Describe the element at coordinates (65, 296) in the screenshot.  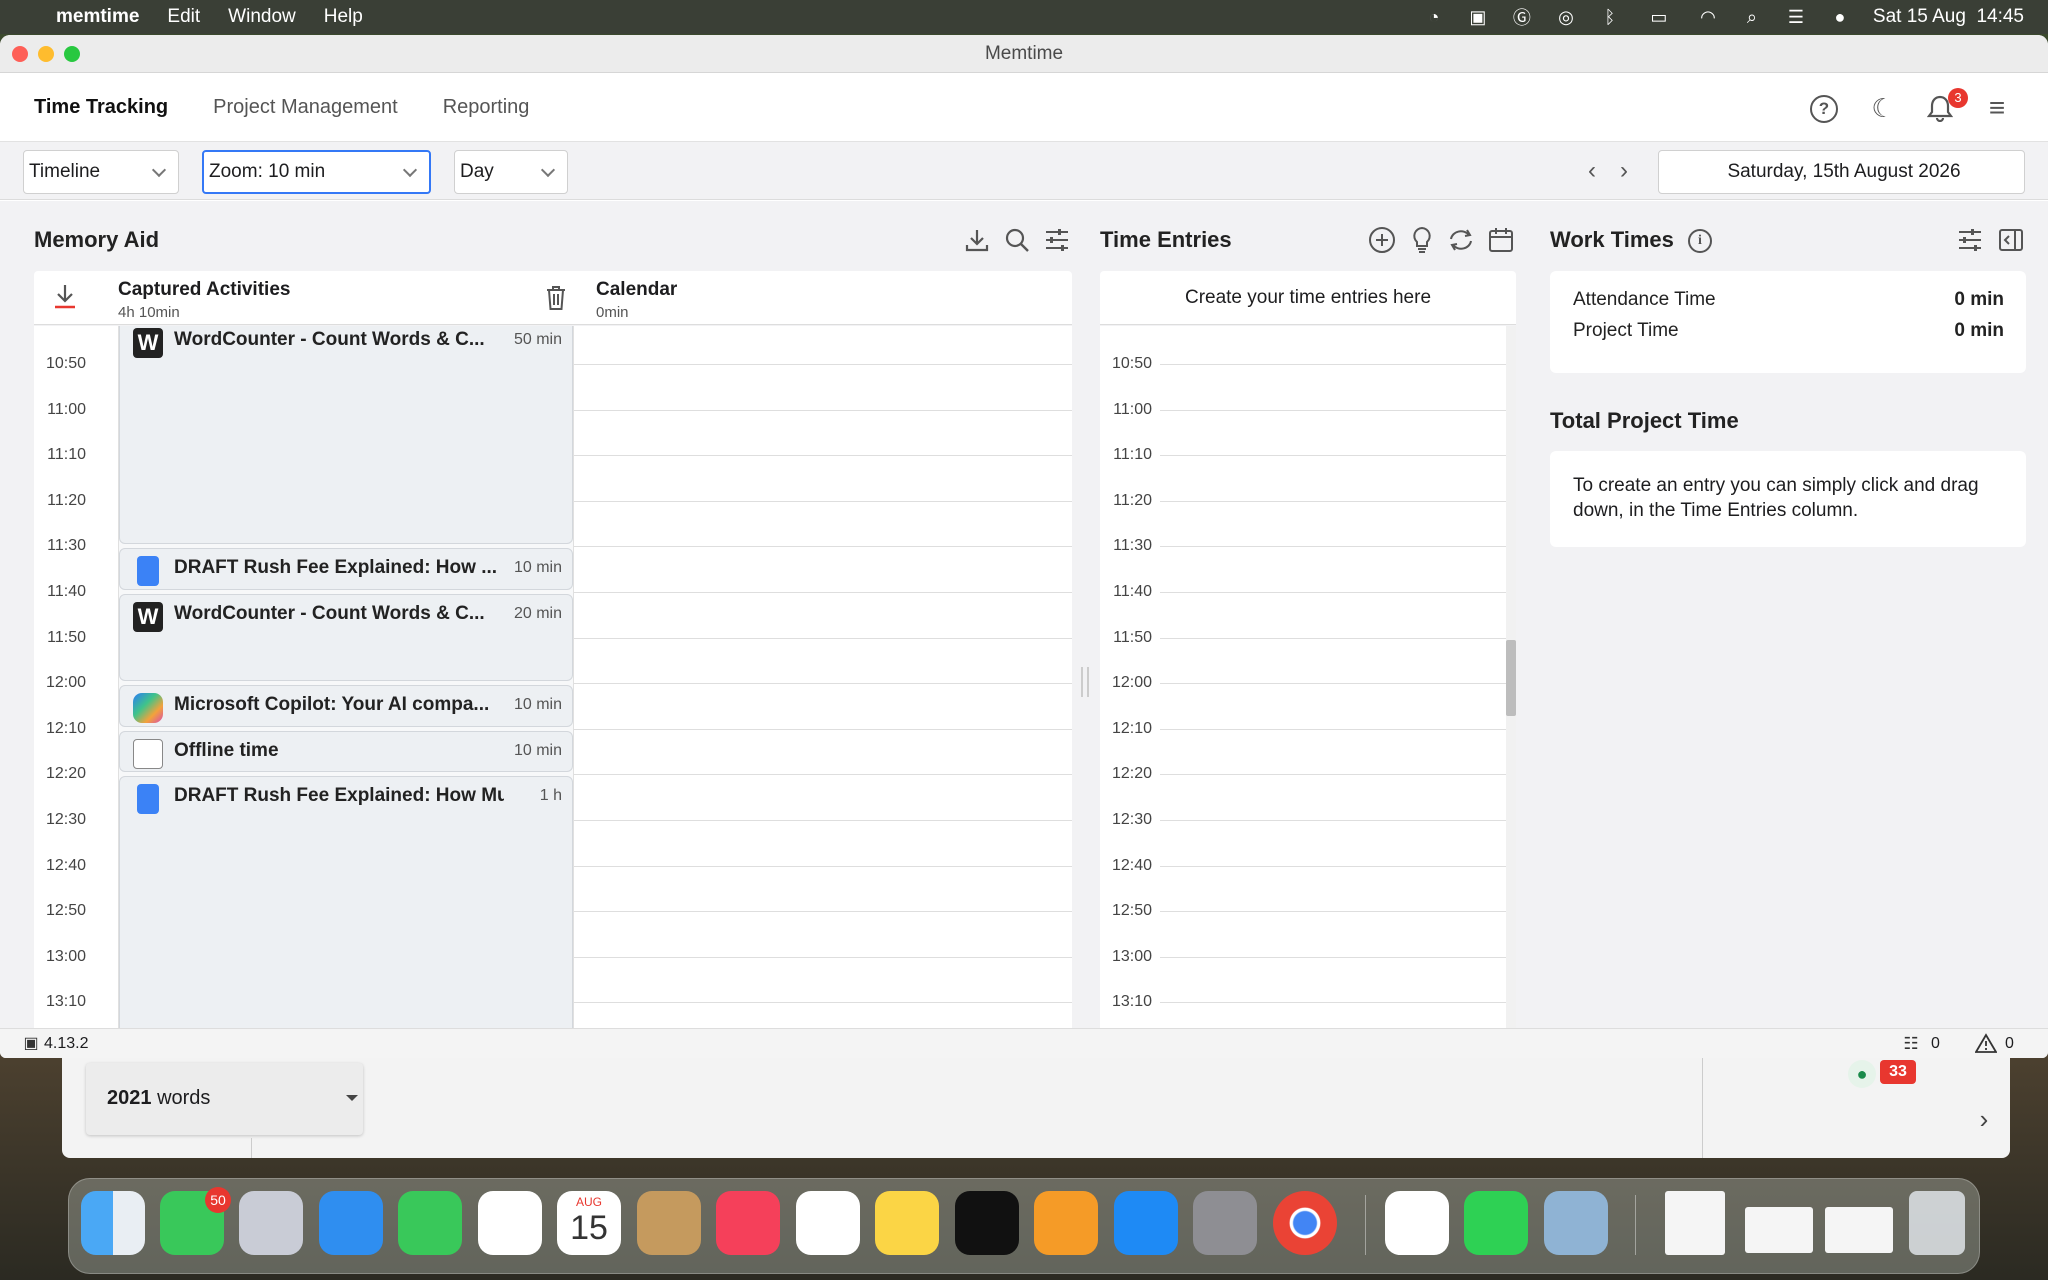
I see `export-download-icon` at that location.